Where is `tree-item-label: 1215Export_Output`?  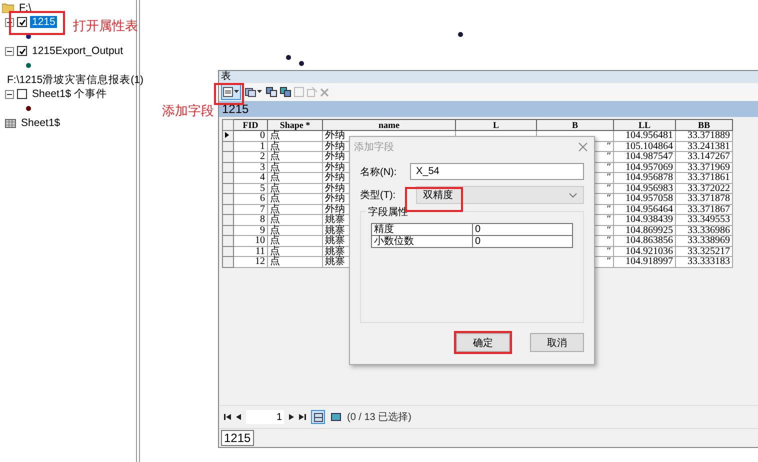
tree-item-label: 1215Export_Output is located at coordinates (78, 51).